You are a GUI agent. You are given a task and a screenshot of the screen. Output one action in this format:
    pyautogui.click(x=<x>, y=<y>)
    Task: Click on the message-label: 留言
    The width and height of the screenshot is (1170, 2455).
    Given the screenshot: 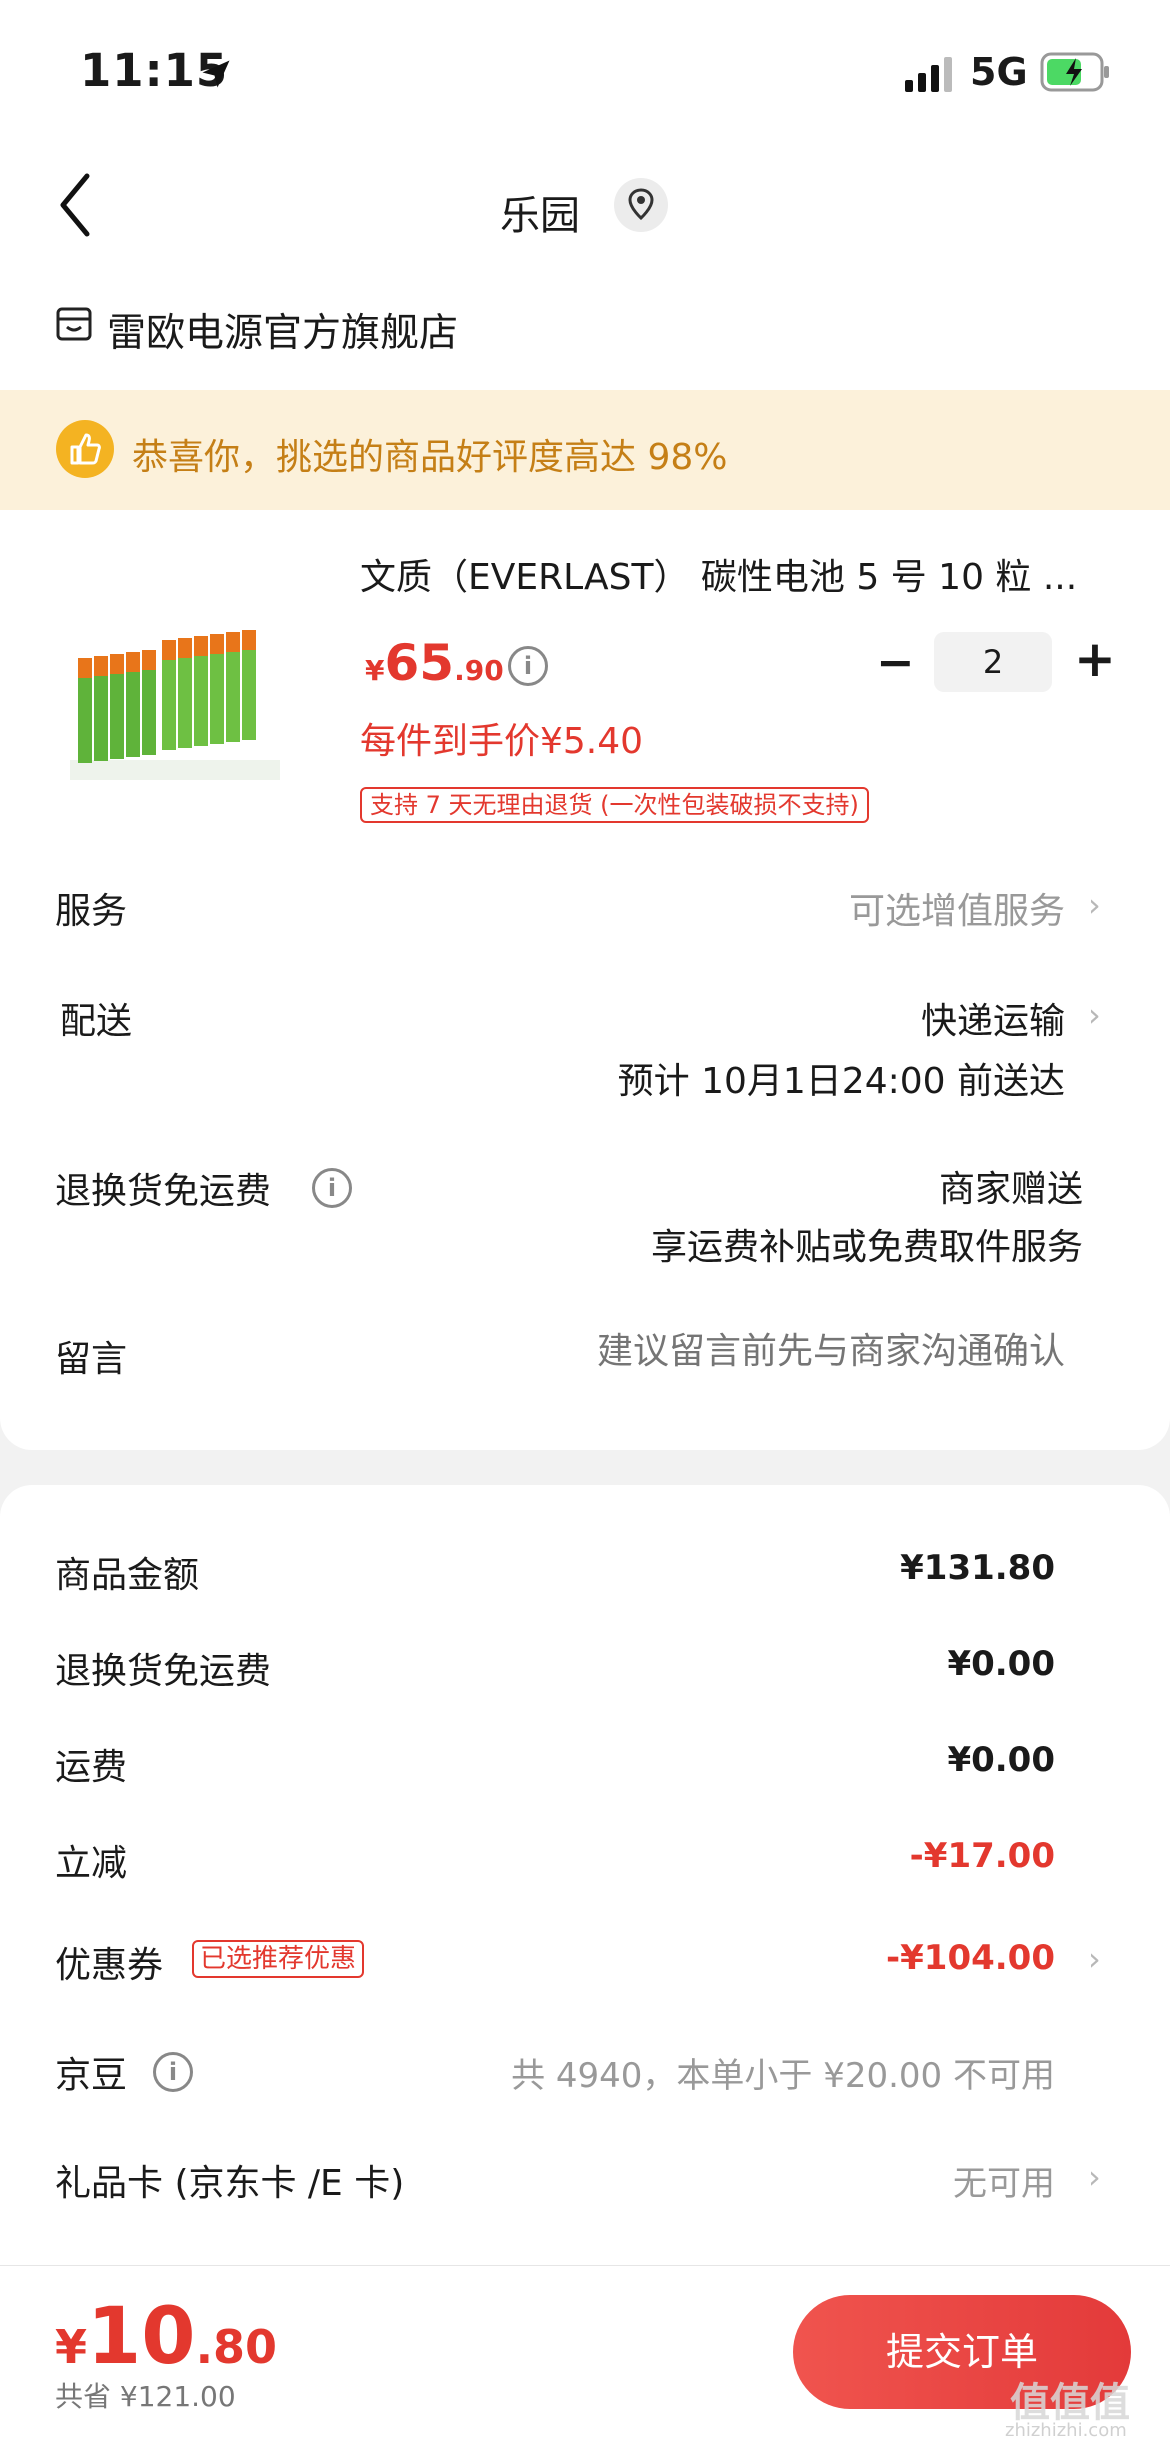 What is the action you would take?
    pyautogui.click(x=91, y=1359)
    